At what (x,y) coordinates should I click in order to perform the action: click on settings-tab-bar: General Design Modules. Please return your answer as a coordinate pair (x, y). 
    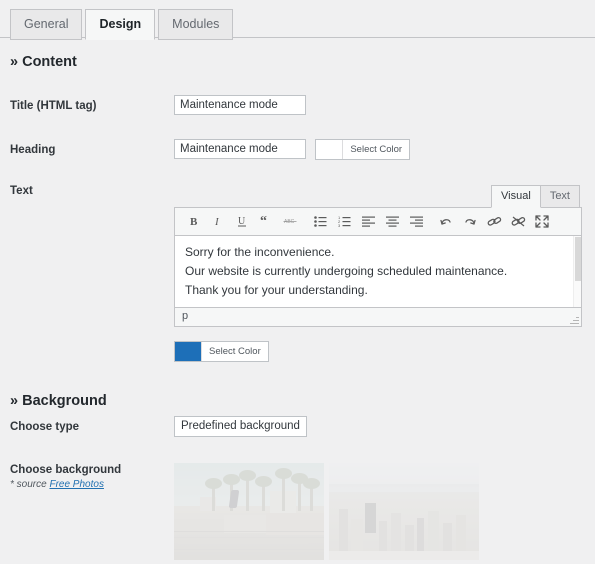
    Looking at the image, I should click on (297, 20).